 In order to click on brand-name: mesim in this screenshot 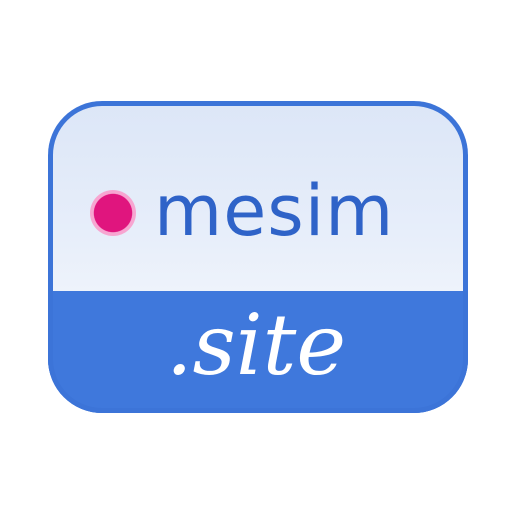, I will do `click(274, 211)`.